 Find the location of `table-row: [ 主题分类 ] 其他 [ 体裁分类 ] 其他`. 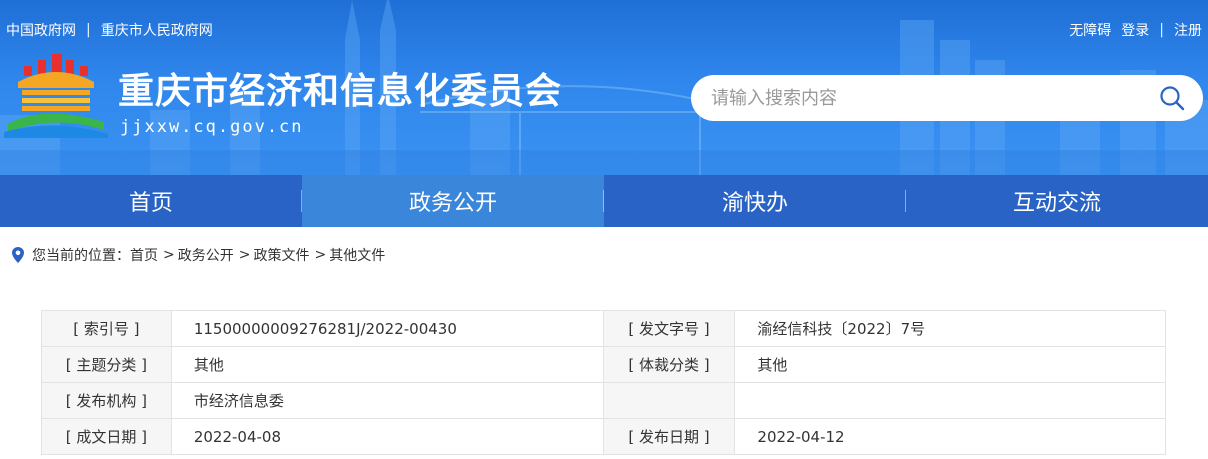

table-row: [ 主题分类 ] 其他 [ 体裁分类 ] 其他 is located at coordinates (603, 364).